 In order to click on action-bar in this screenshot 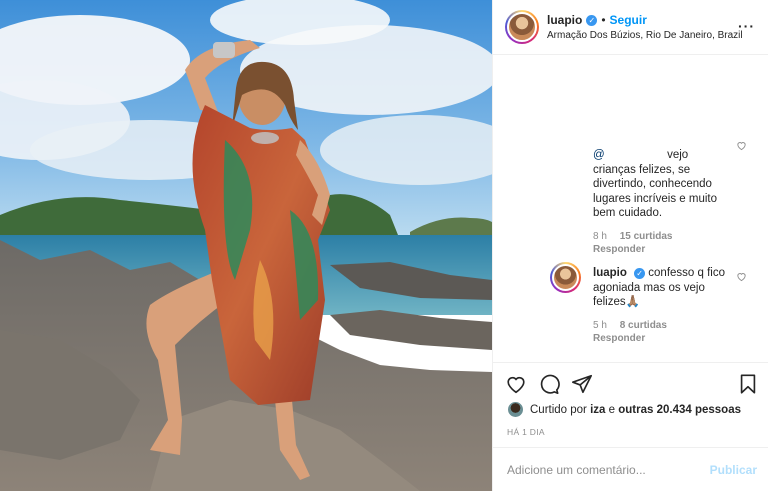, I will do `click(630, 382)`.